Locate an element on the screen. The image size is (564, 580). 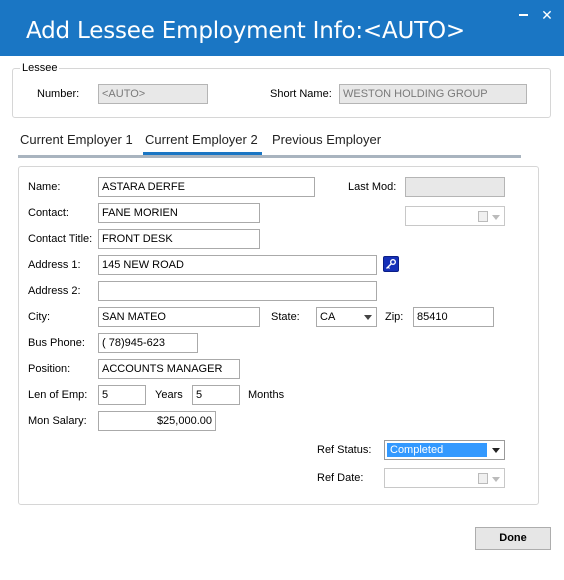
bus-phone-field: ( 78)945-623 is located at coordinates (148, 343).